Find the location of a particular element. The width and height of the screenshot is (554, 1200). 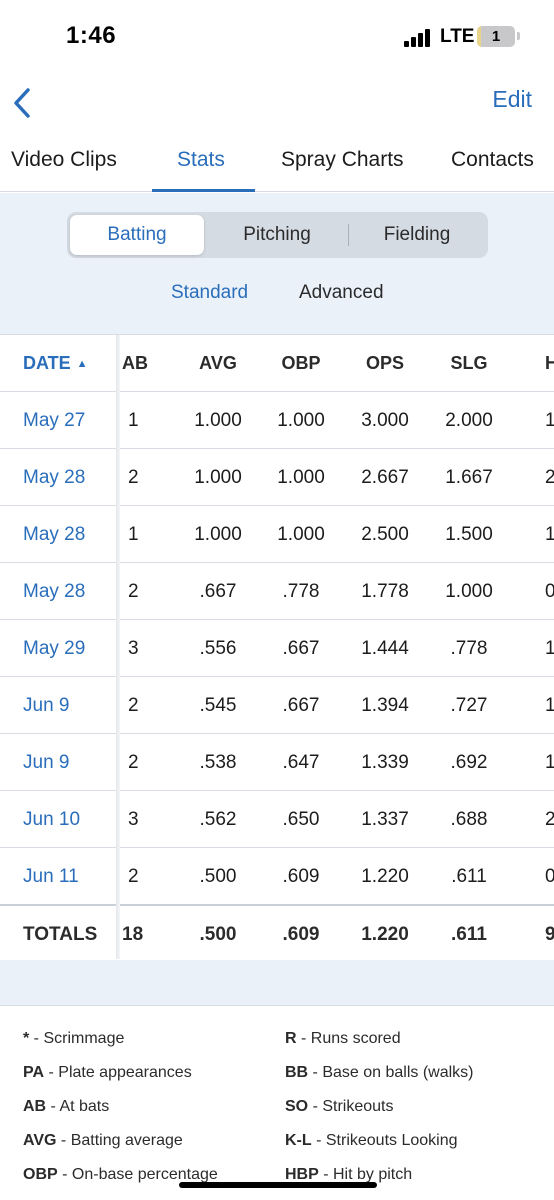

legend-item: AB - At bats is located at coordinates (66, 1106).